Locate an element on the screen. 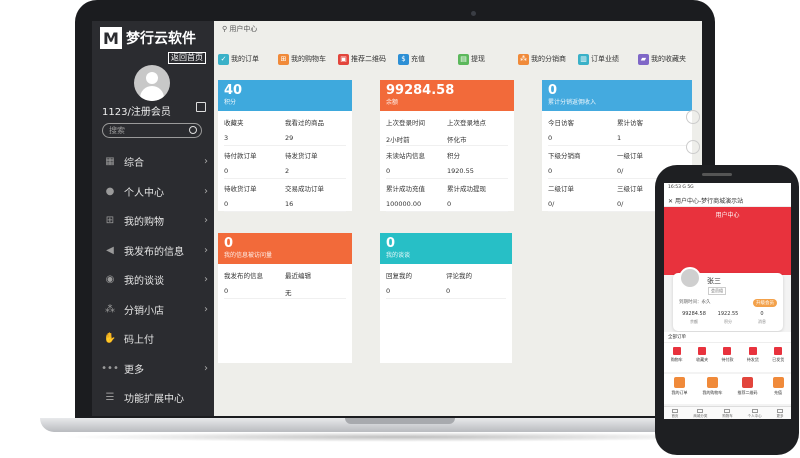  sidebar-item-more: ••• 更多 › is located at coordinates (153, 369).